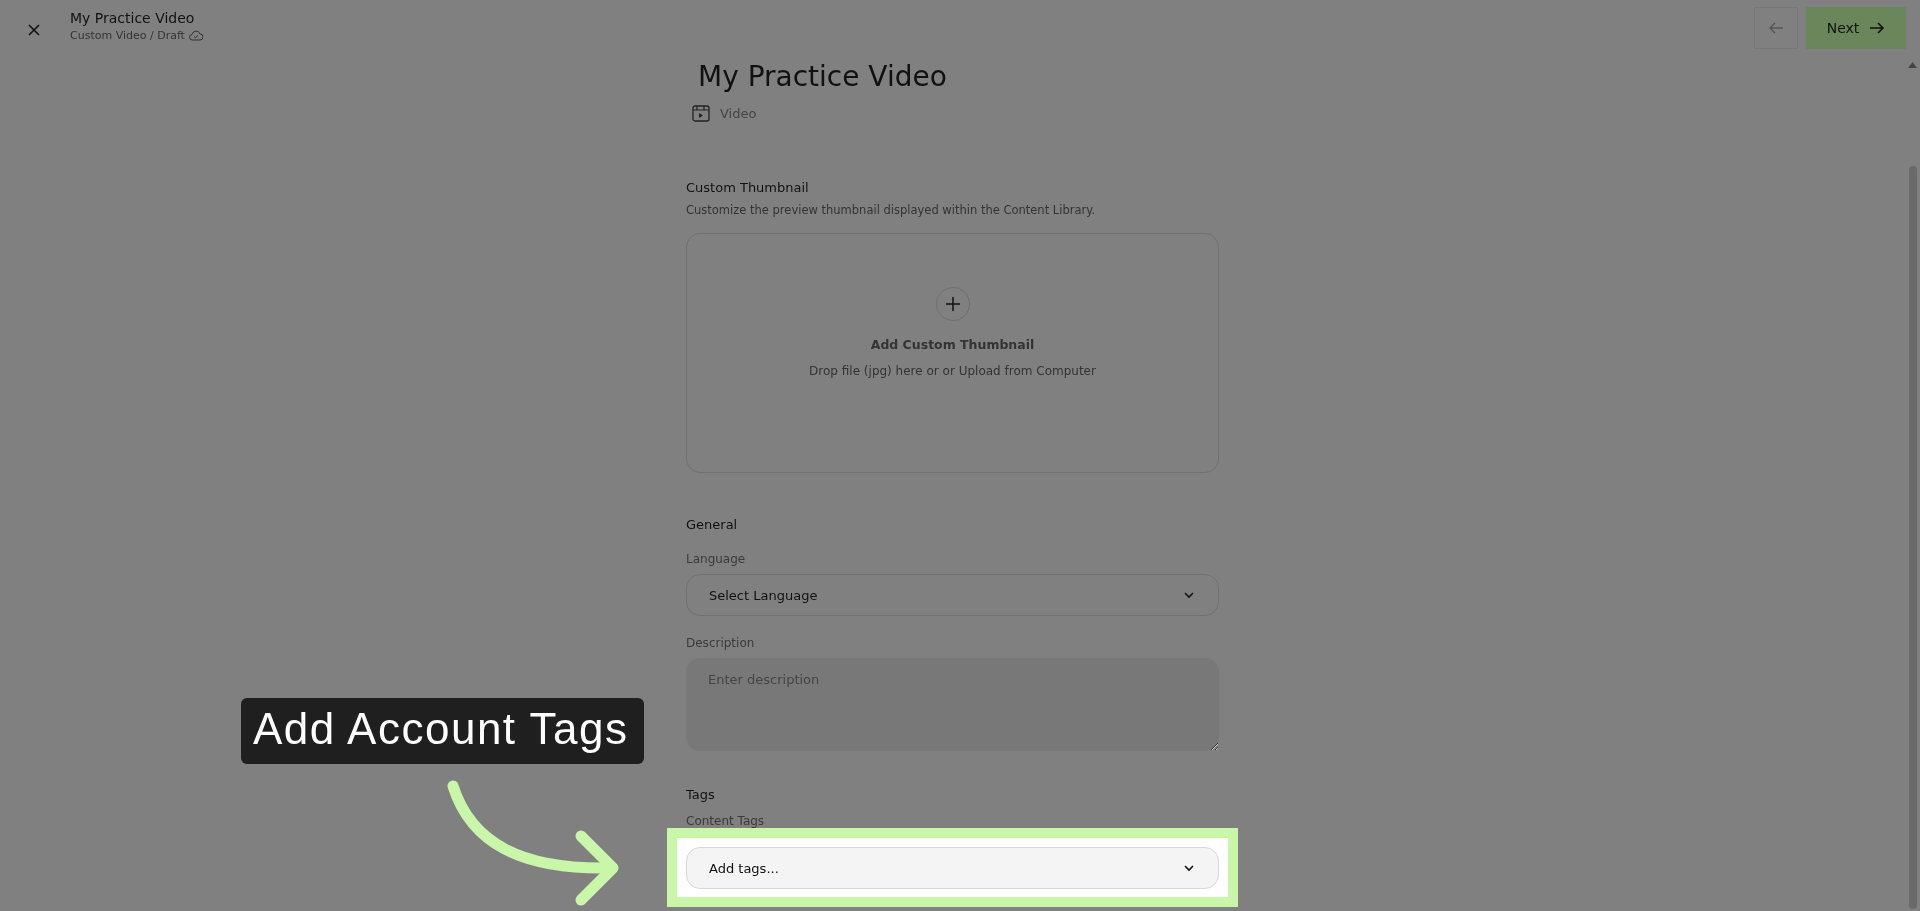 The image size is (1920, 911). I want to click on language-dropdown: Select Language, so click(952, 595).